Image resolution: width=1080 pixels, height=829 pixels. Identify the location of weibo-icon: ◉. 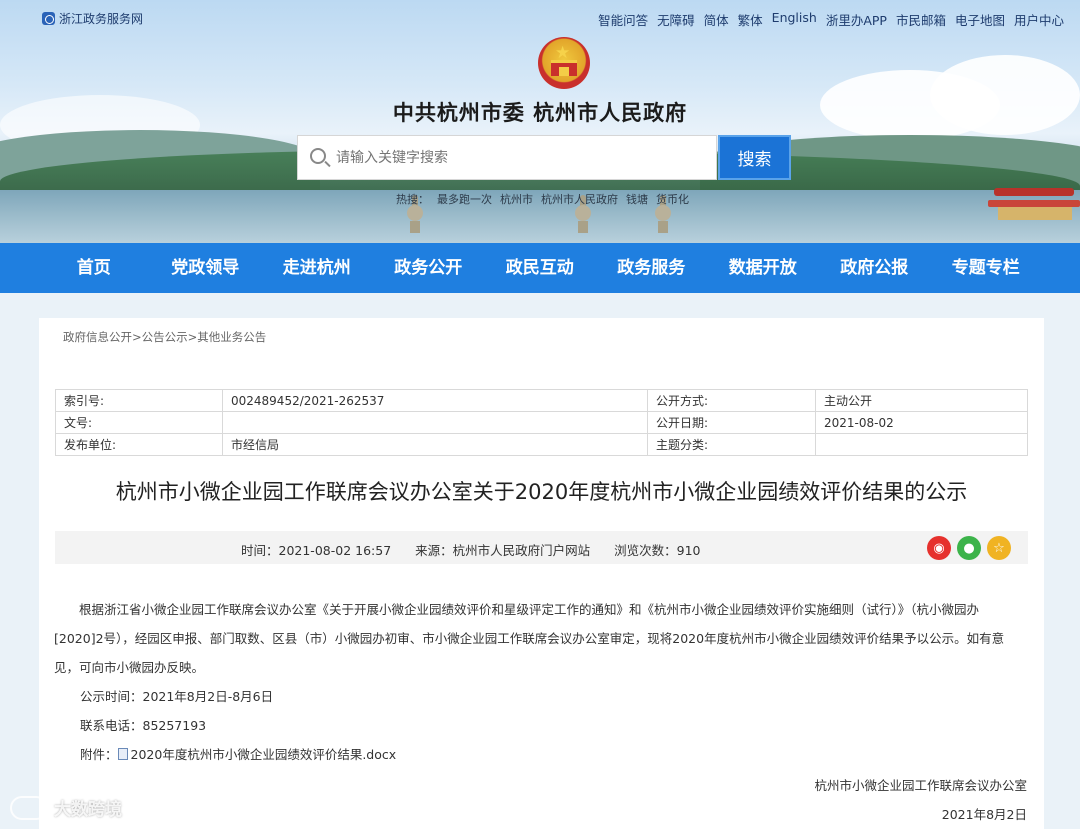
(939, 548).